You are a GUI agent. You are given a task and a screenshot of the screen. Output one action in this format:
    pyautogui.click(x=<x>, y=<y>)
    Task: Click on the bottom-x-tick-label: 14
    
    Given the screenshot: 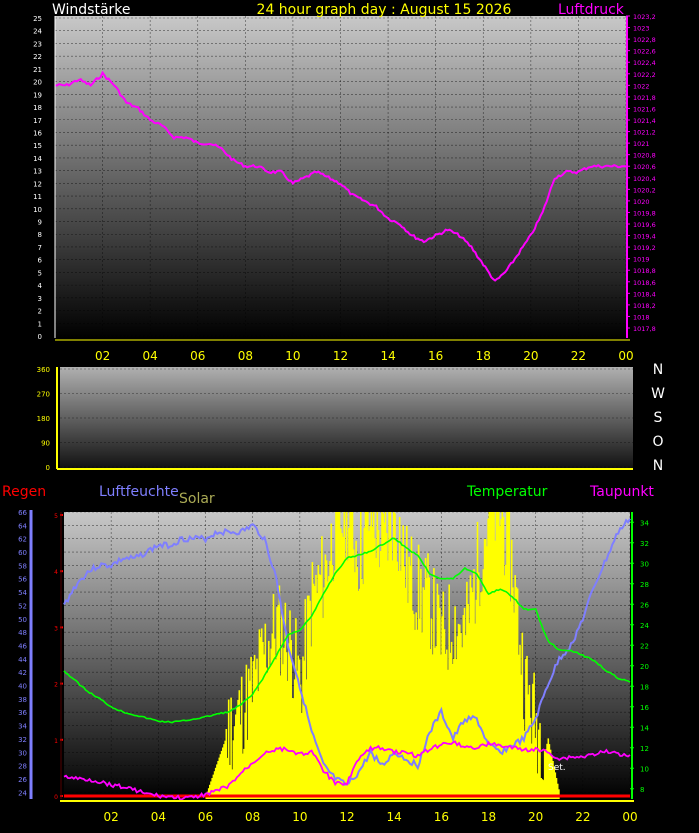 What is the action you would take?
    pyautogui.click(x=394, y=817)
    